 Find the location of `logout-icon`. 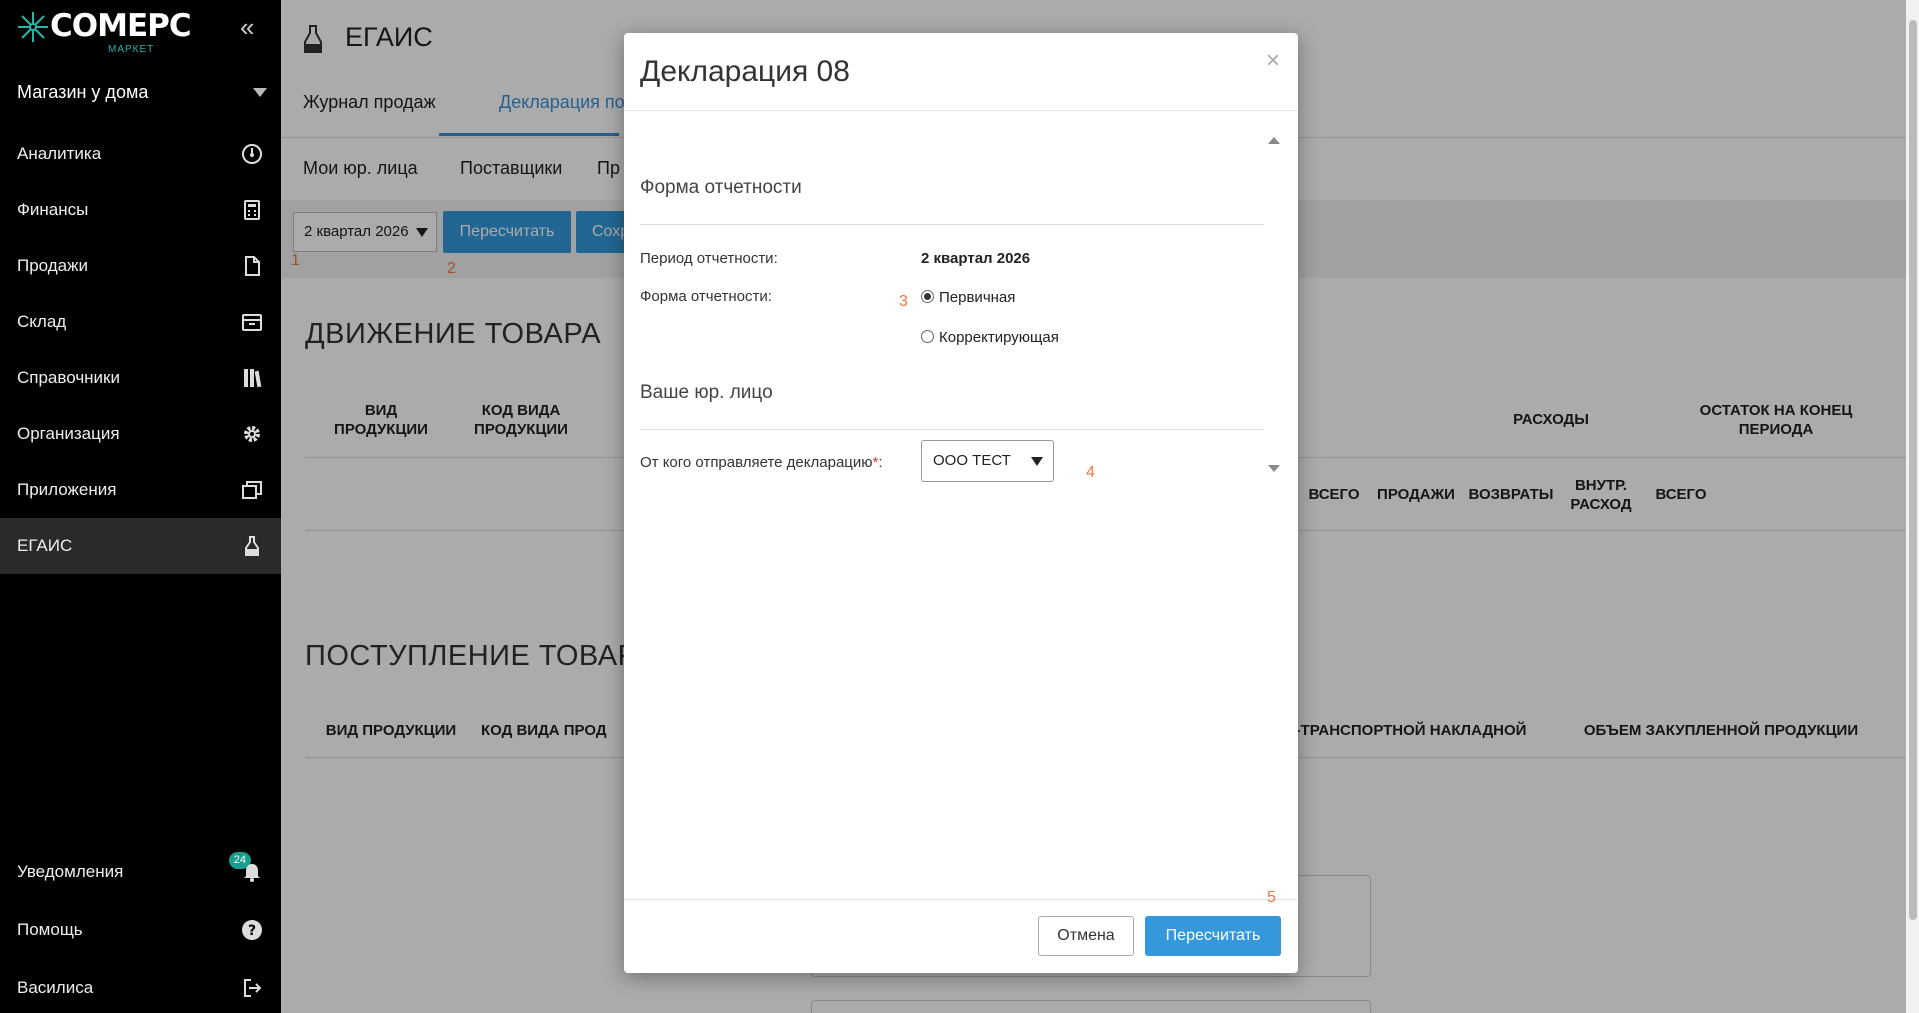

logout-icon is located at coordinates (253, 988).